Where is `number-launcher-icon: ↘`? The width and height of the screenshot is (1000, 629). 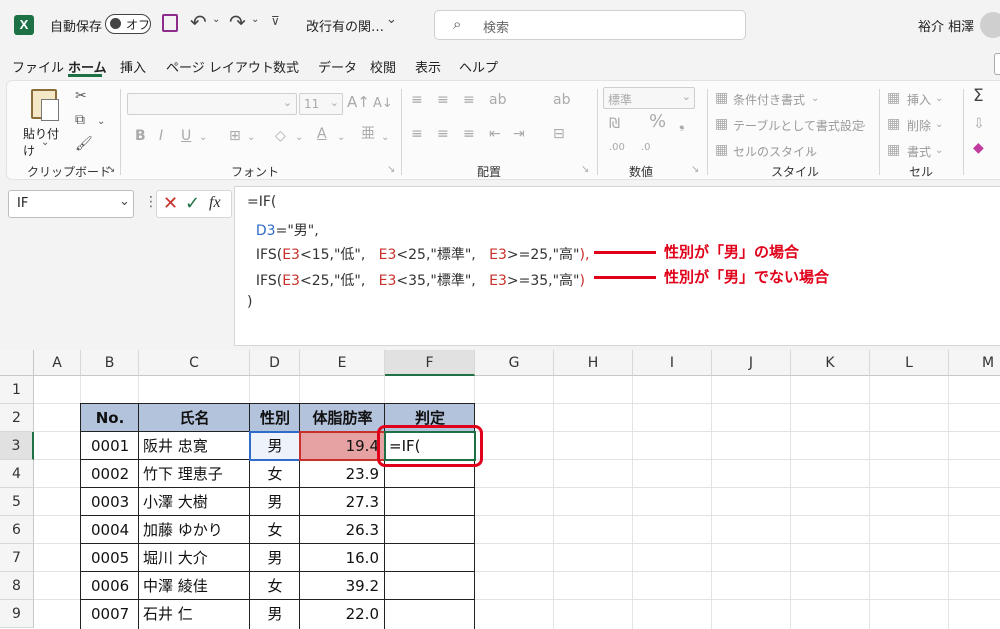
number-launcher-icon: ↘ is located at coordinates (695, 170).